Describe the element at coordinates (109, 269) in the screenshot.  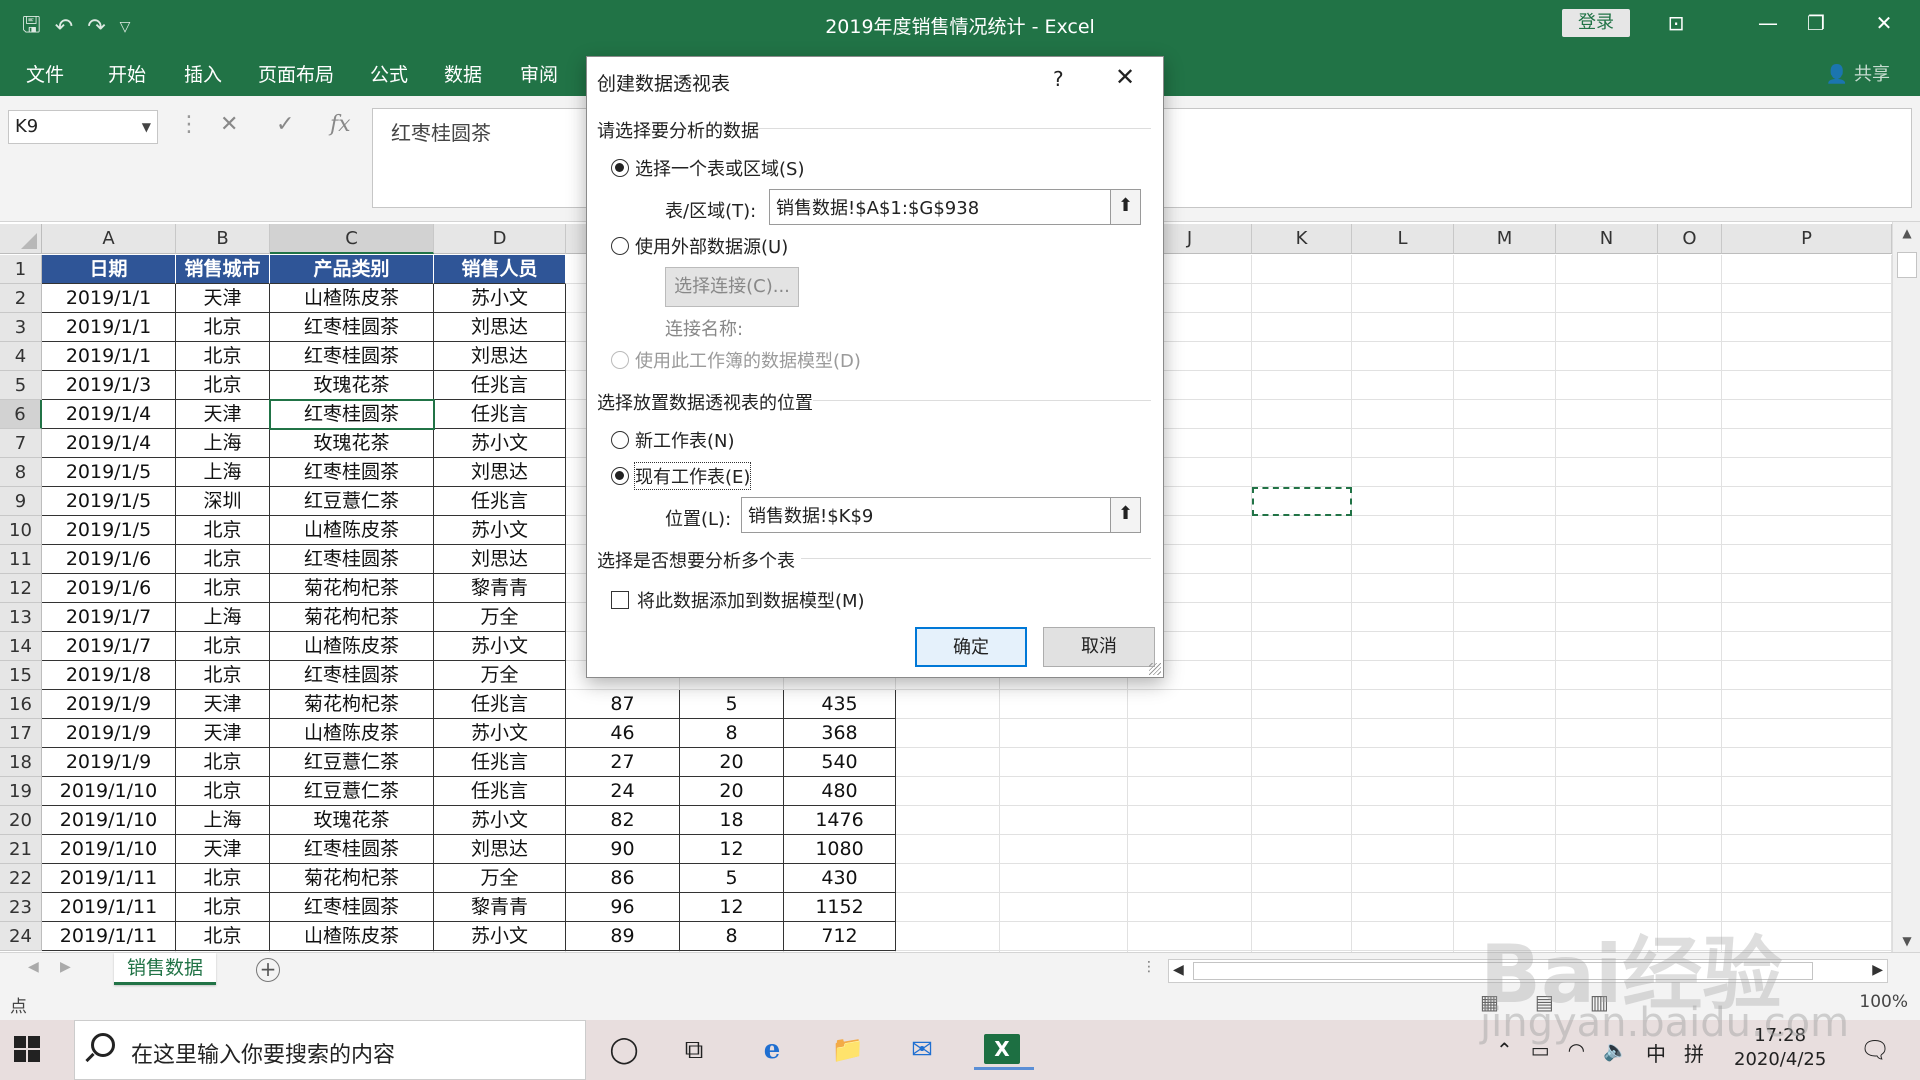
I see `table-header-cell: 日期` at that location.